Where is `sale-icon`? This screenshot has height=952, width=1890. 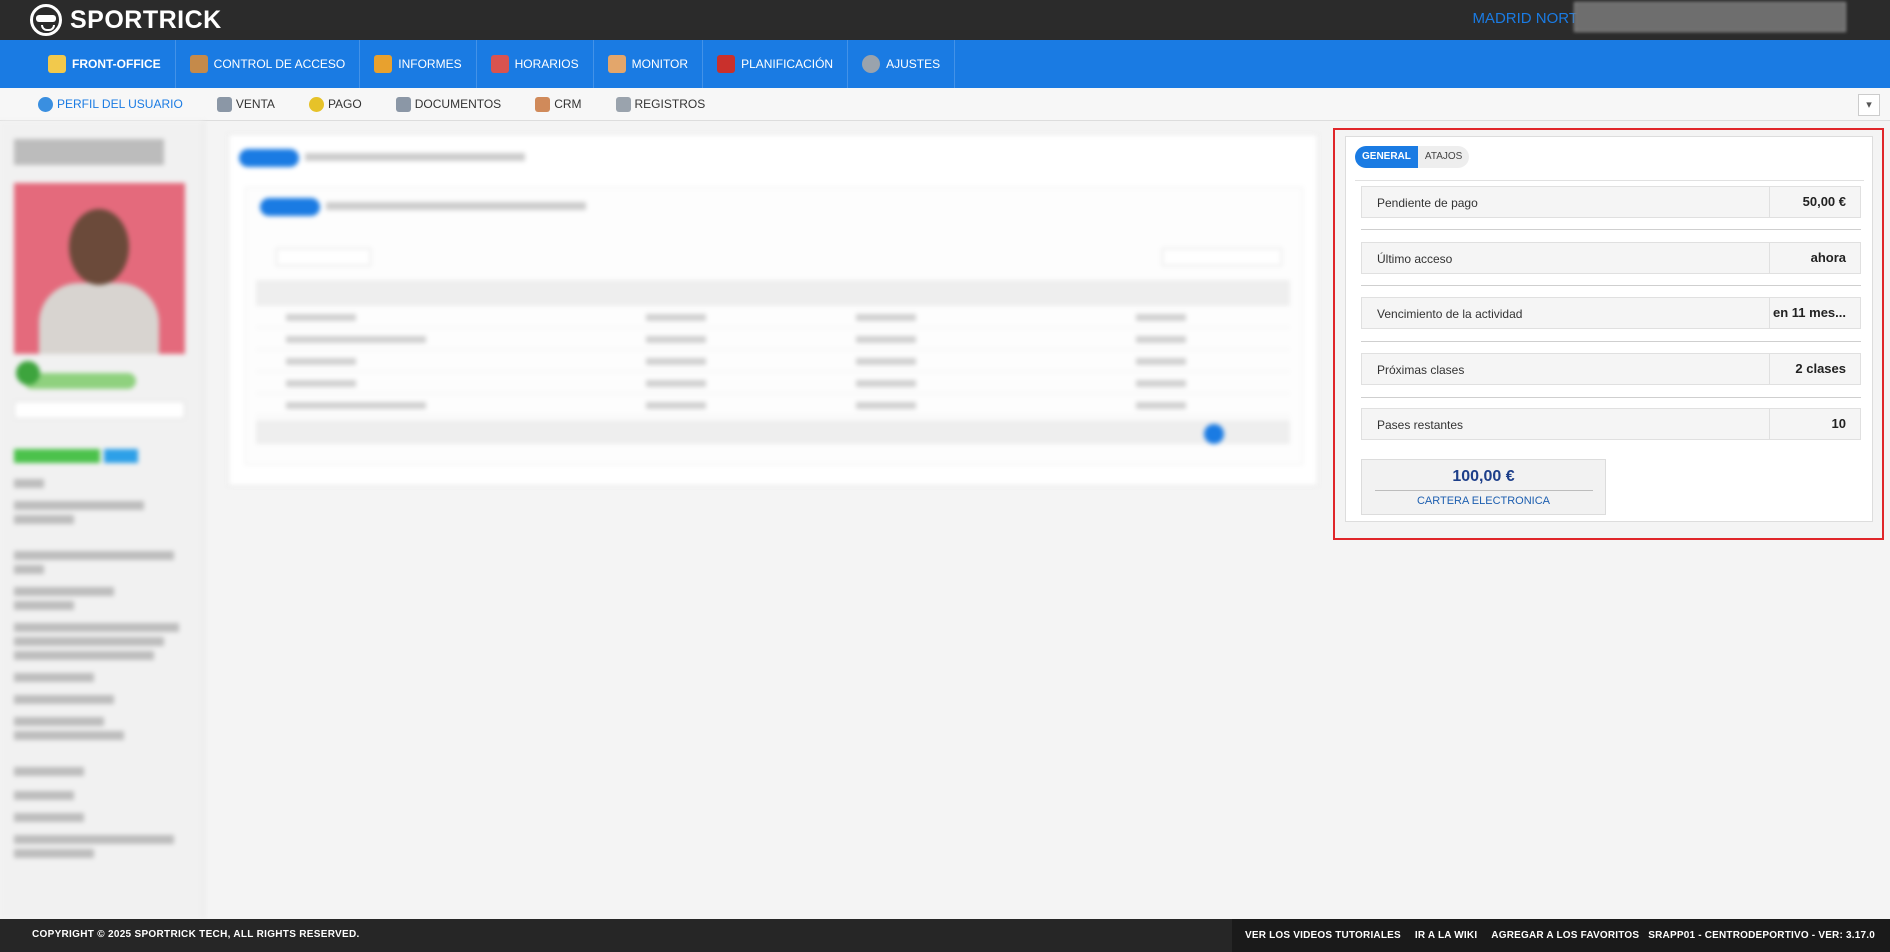 sale-icon is located at coordinates (224, 104).